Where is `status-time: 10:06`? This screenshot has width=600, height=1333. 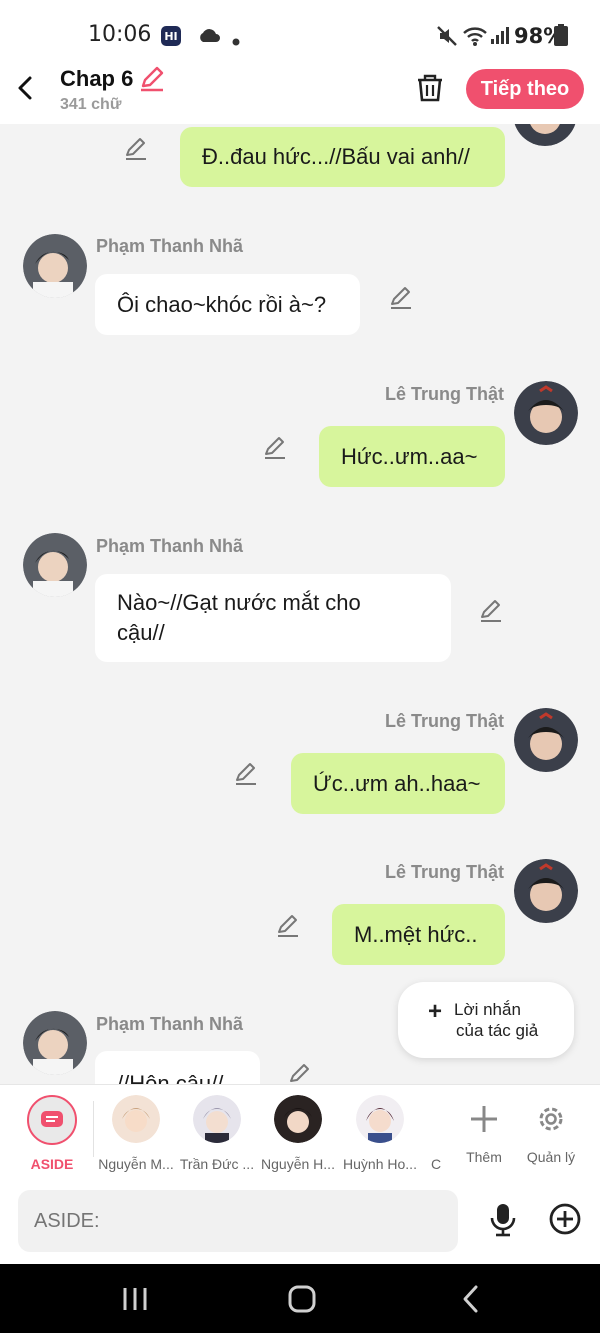
status-time: 10:06 is located at coordinates (120, 34).